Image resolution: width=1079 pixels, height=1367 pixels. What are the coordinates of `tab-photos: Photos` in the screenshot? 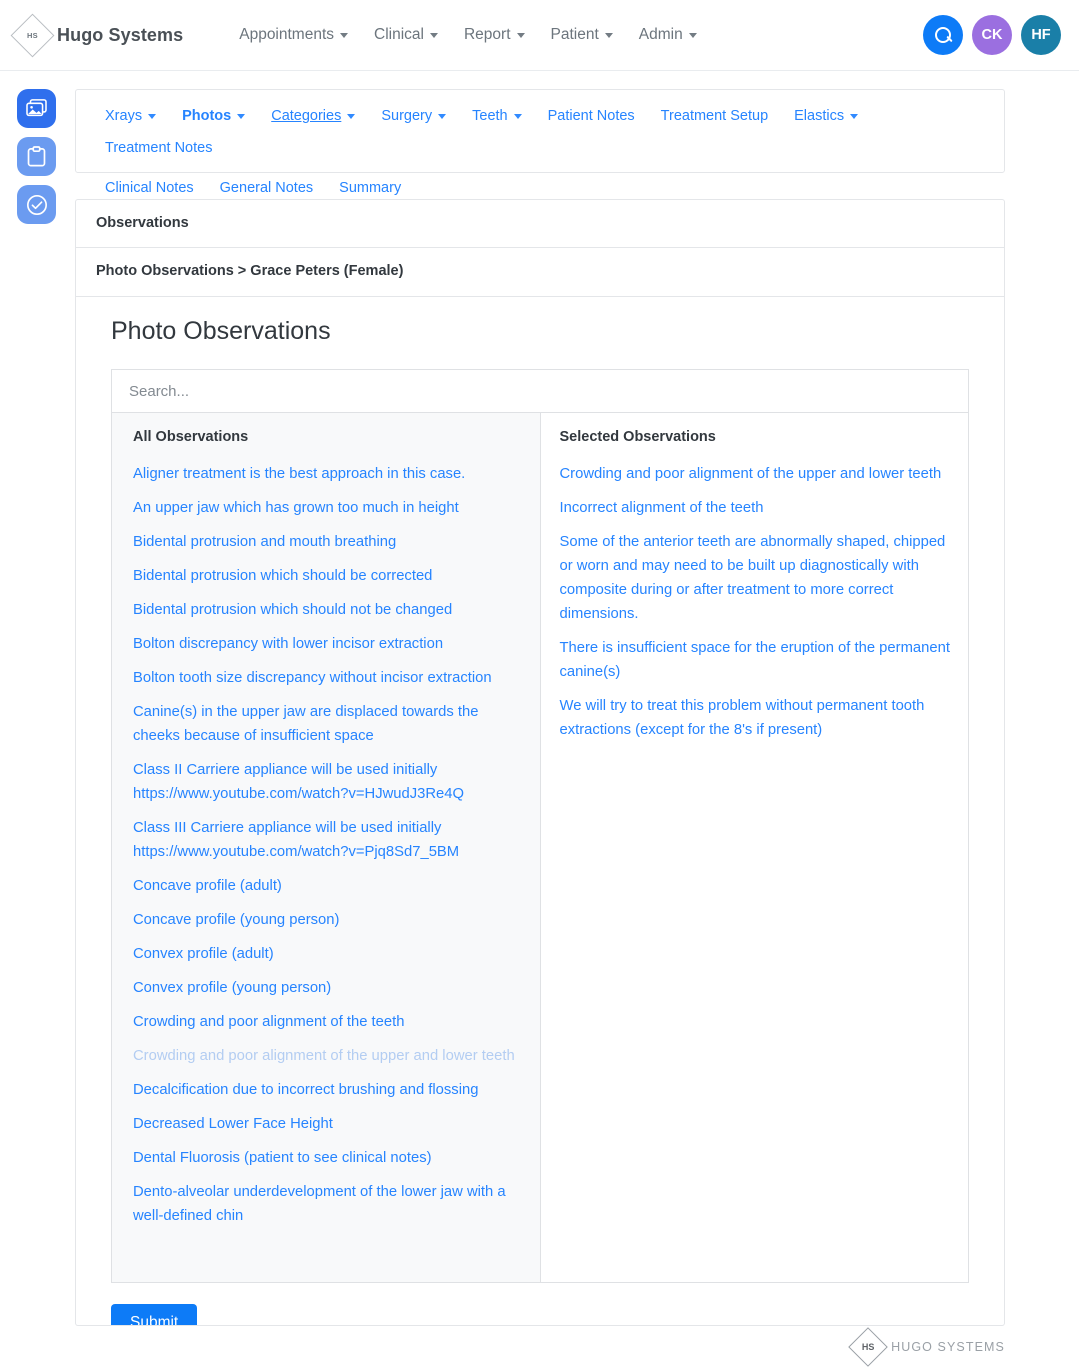 It's located at (213, 116).